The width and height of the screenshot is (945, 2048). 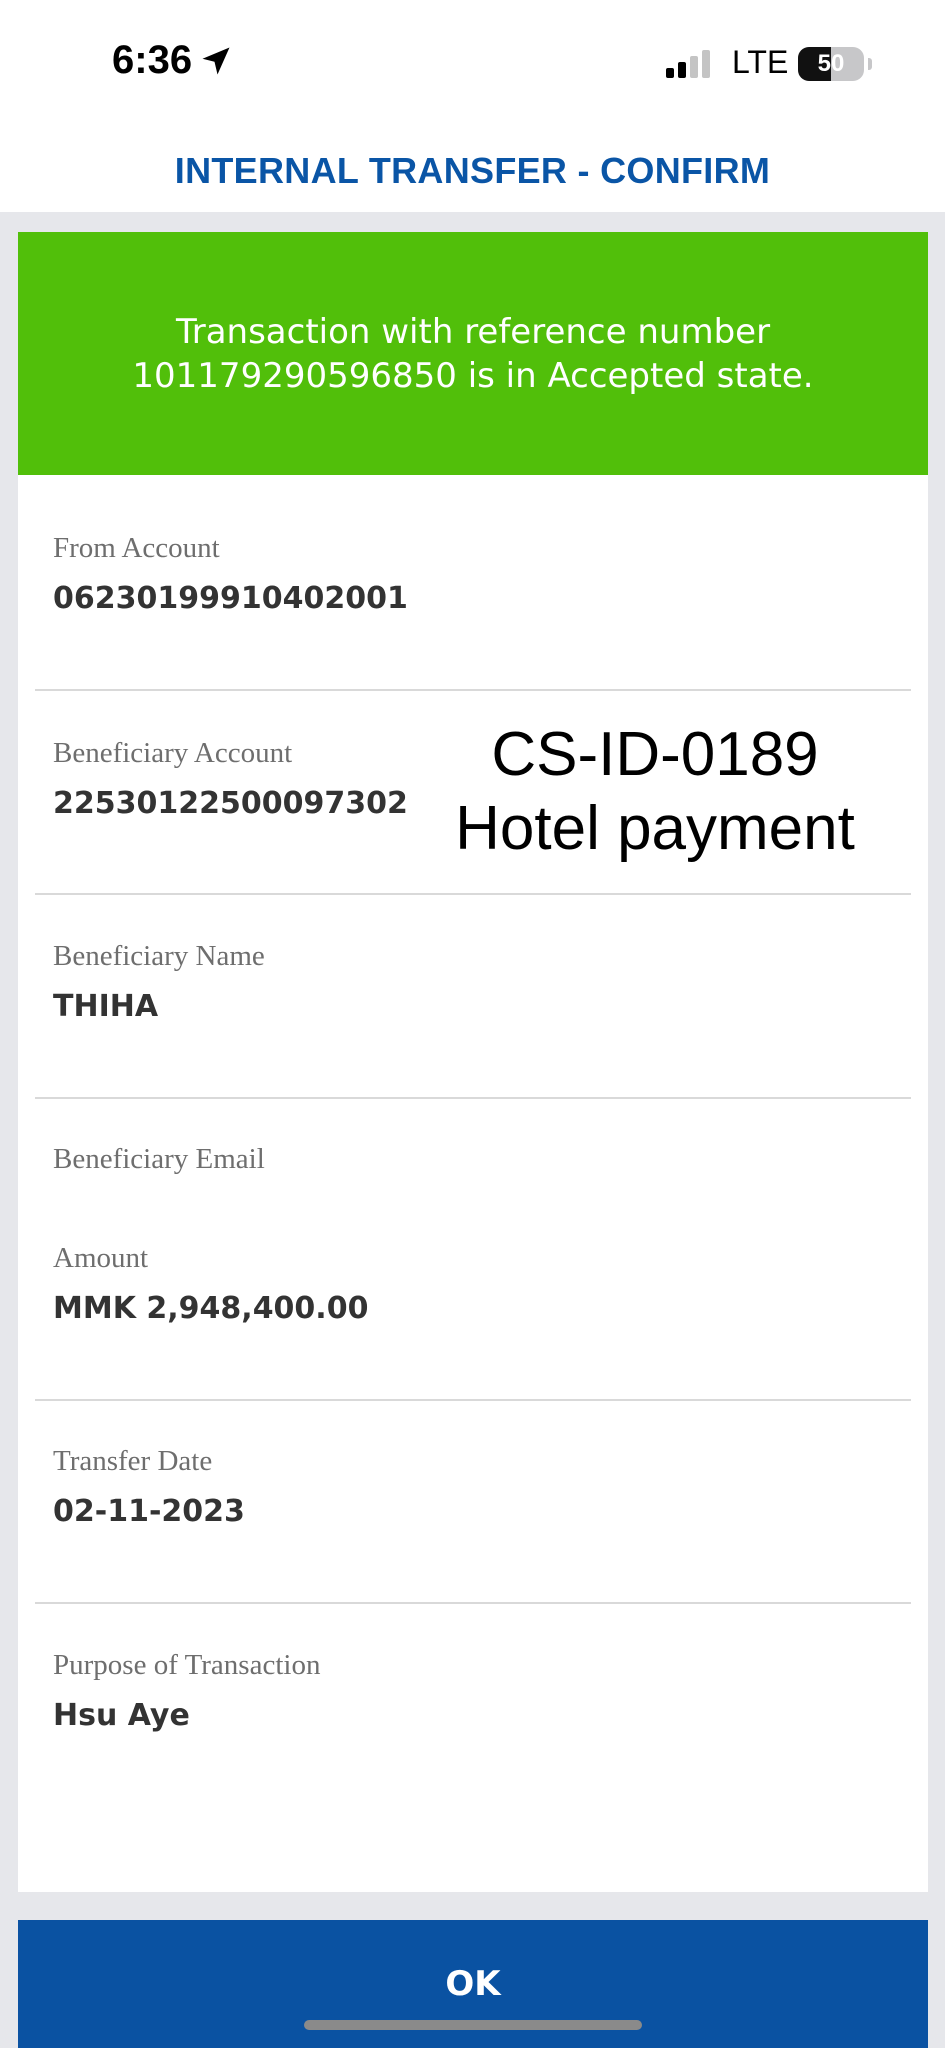 What do you see at coordinates (149, 1511) in the screenshot?
I see `transfer-date-value: 02-11-2023` at bounding box center [149, 1511].